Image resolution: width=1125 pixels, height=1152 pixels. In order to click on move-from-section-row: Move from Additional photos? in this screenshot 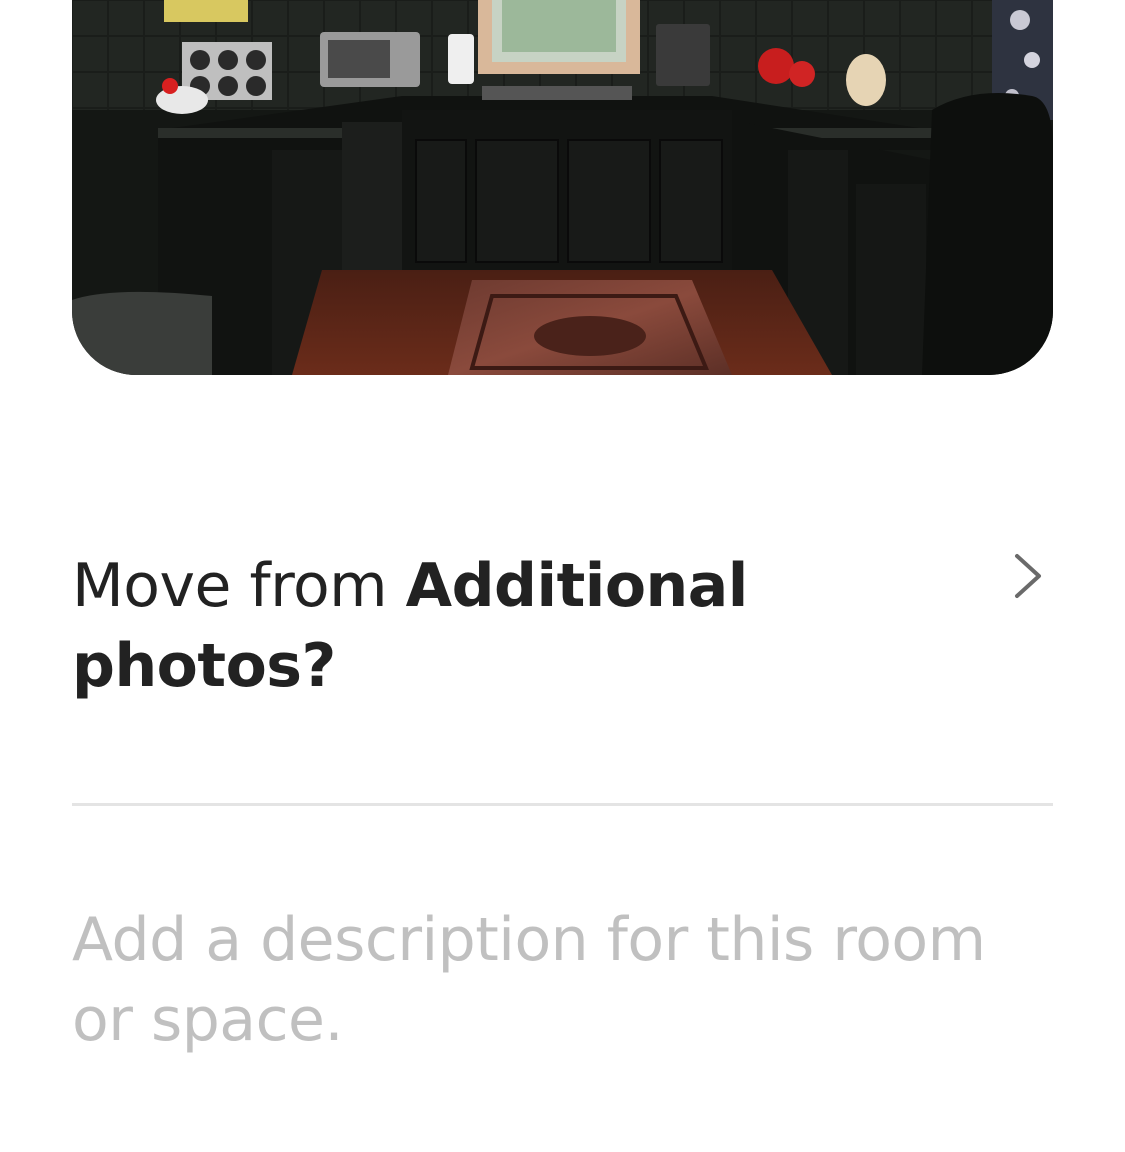, I will do `click(562, 630)`.